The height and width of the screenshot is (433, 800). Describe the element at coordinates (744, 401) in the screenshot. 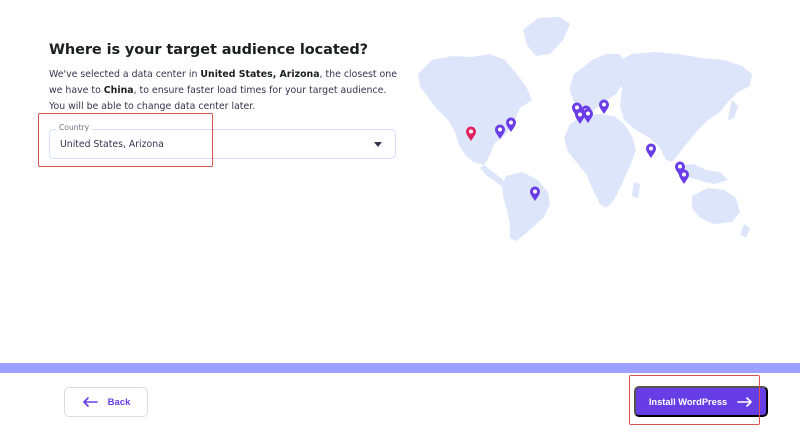

I see `arrow-right-icon` at that location.